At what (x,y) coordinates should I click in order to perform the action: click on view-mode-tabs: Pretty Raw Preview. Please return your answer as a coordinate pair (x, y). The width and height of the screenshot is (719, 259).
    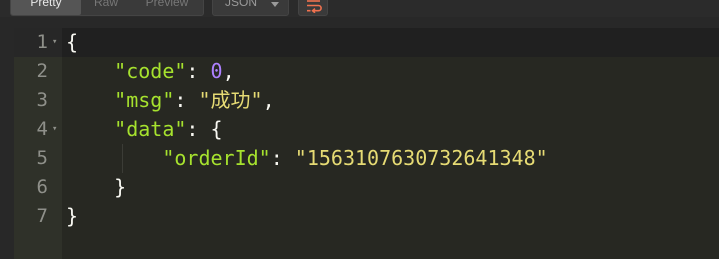
    Looking at the image, I should click on (107, 8).